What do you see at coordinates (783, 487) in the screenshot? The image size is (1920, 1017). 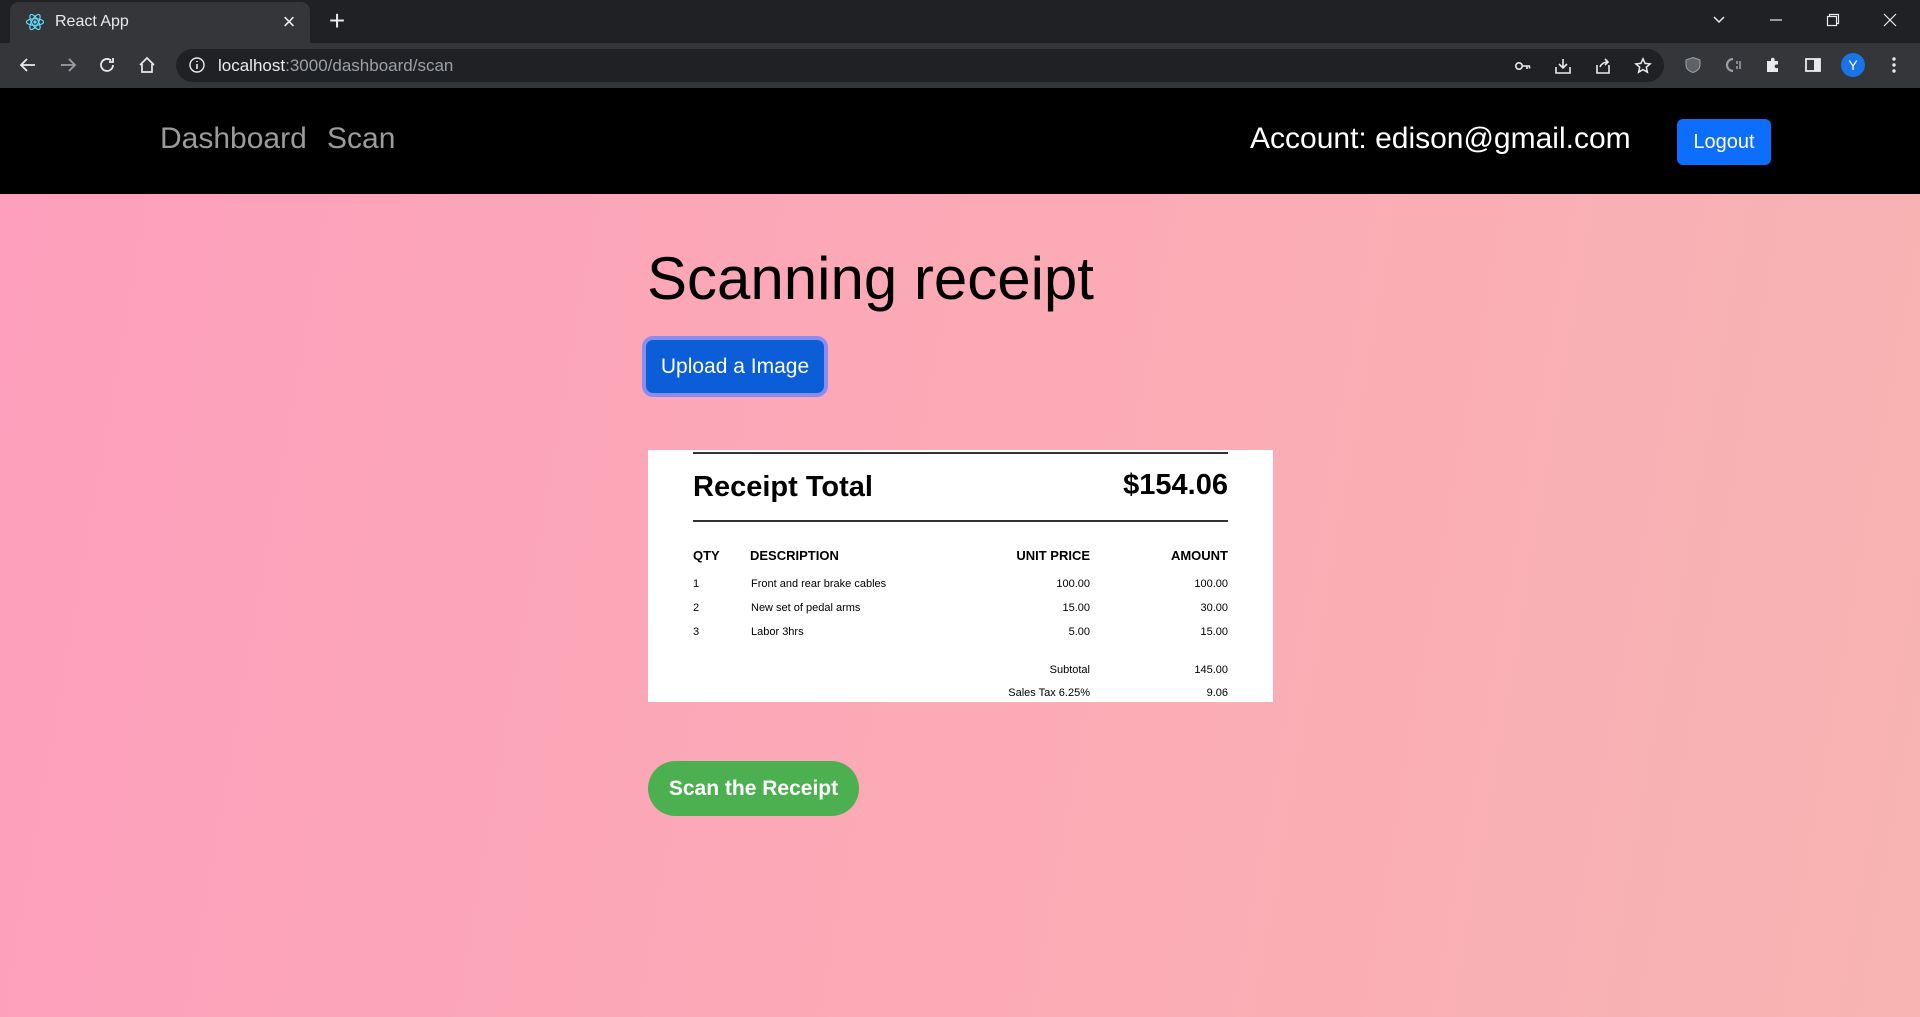 I see `receipt-title: Receipt Total` at bounding box center [783, 487].